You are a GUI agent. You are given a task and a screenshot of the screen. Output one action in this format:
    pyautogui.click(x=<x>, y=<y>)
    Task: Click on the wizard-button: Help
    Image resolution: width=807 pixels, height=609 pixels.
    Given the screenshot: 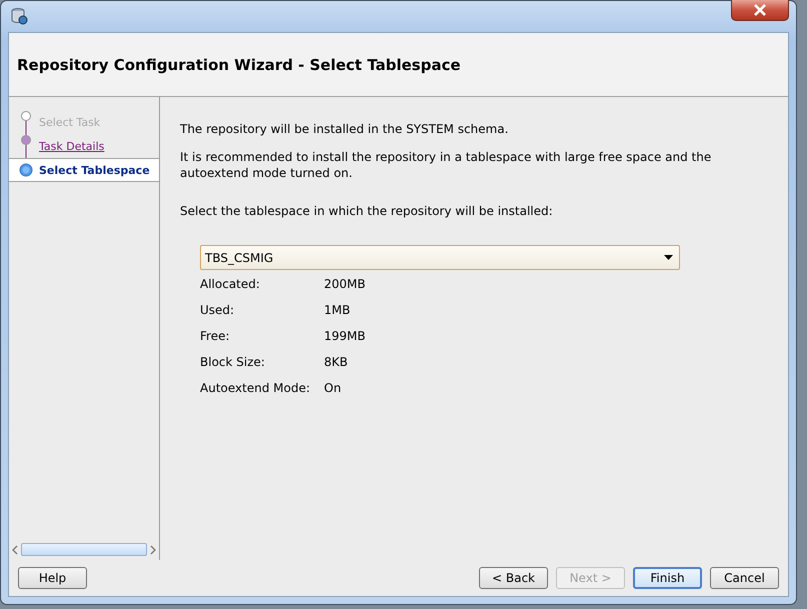 What is the action you would take?
    pyautogui.click(x=52, y=578)
    